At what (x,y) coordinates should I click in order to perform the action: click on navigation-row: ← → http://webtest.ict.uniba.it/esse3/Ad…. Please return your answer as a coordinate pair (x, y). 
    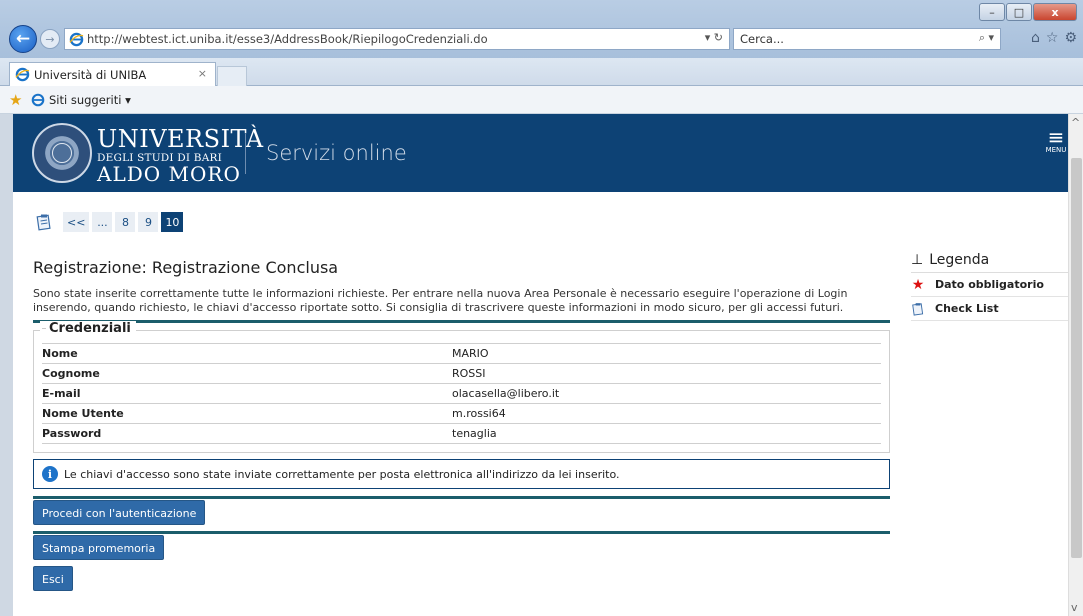
    Looking at the image, I should click on (541, 38).